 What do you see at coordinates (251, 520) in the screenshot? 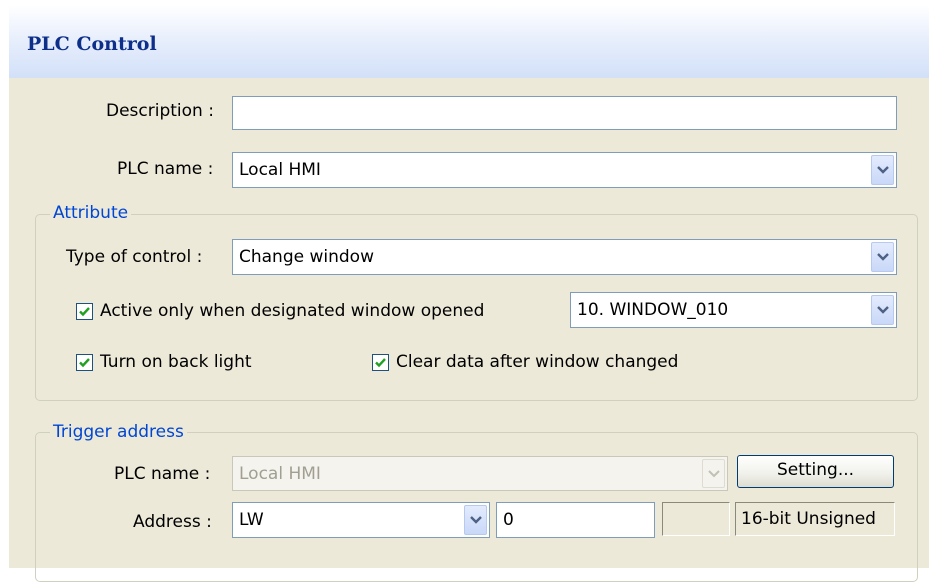
I see `device-type-value: LW` at bounding box center [251, 520].